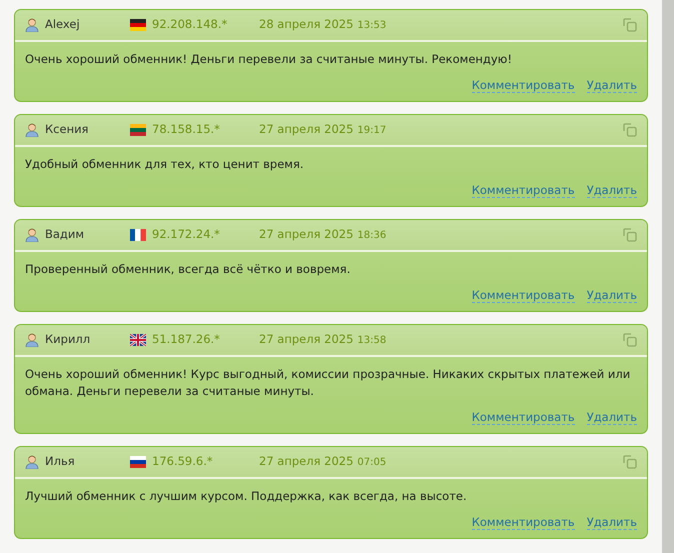  Describe the element at coordinates (371, 131) in the screenshot. I see `review-time: 19:17` at that location.